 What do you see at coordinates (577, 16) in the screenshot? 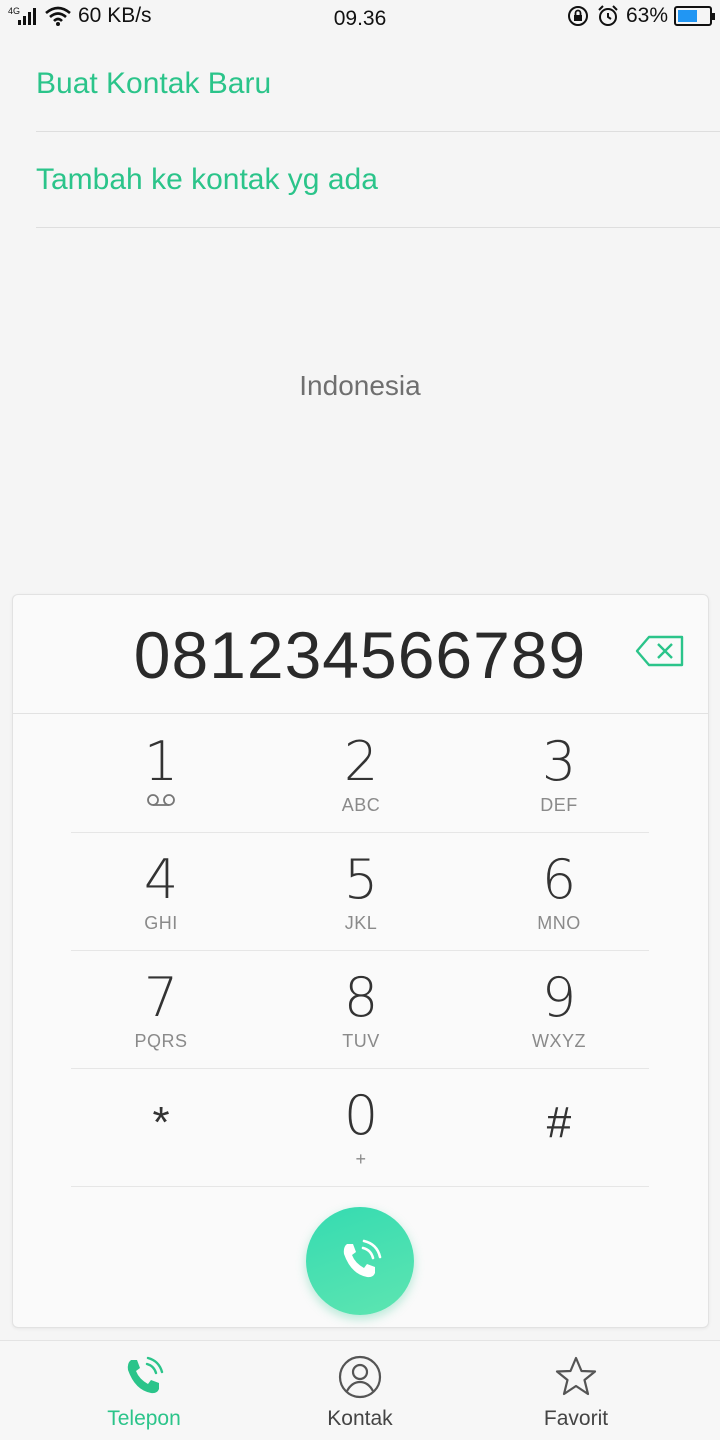
I see `rotation-lock-icon` at bounding box center [577, 16].